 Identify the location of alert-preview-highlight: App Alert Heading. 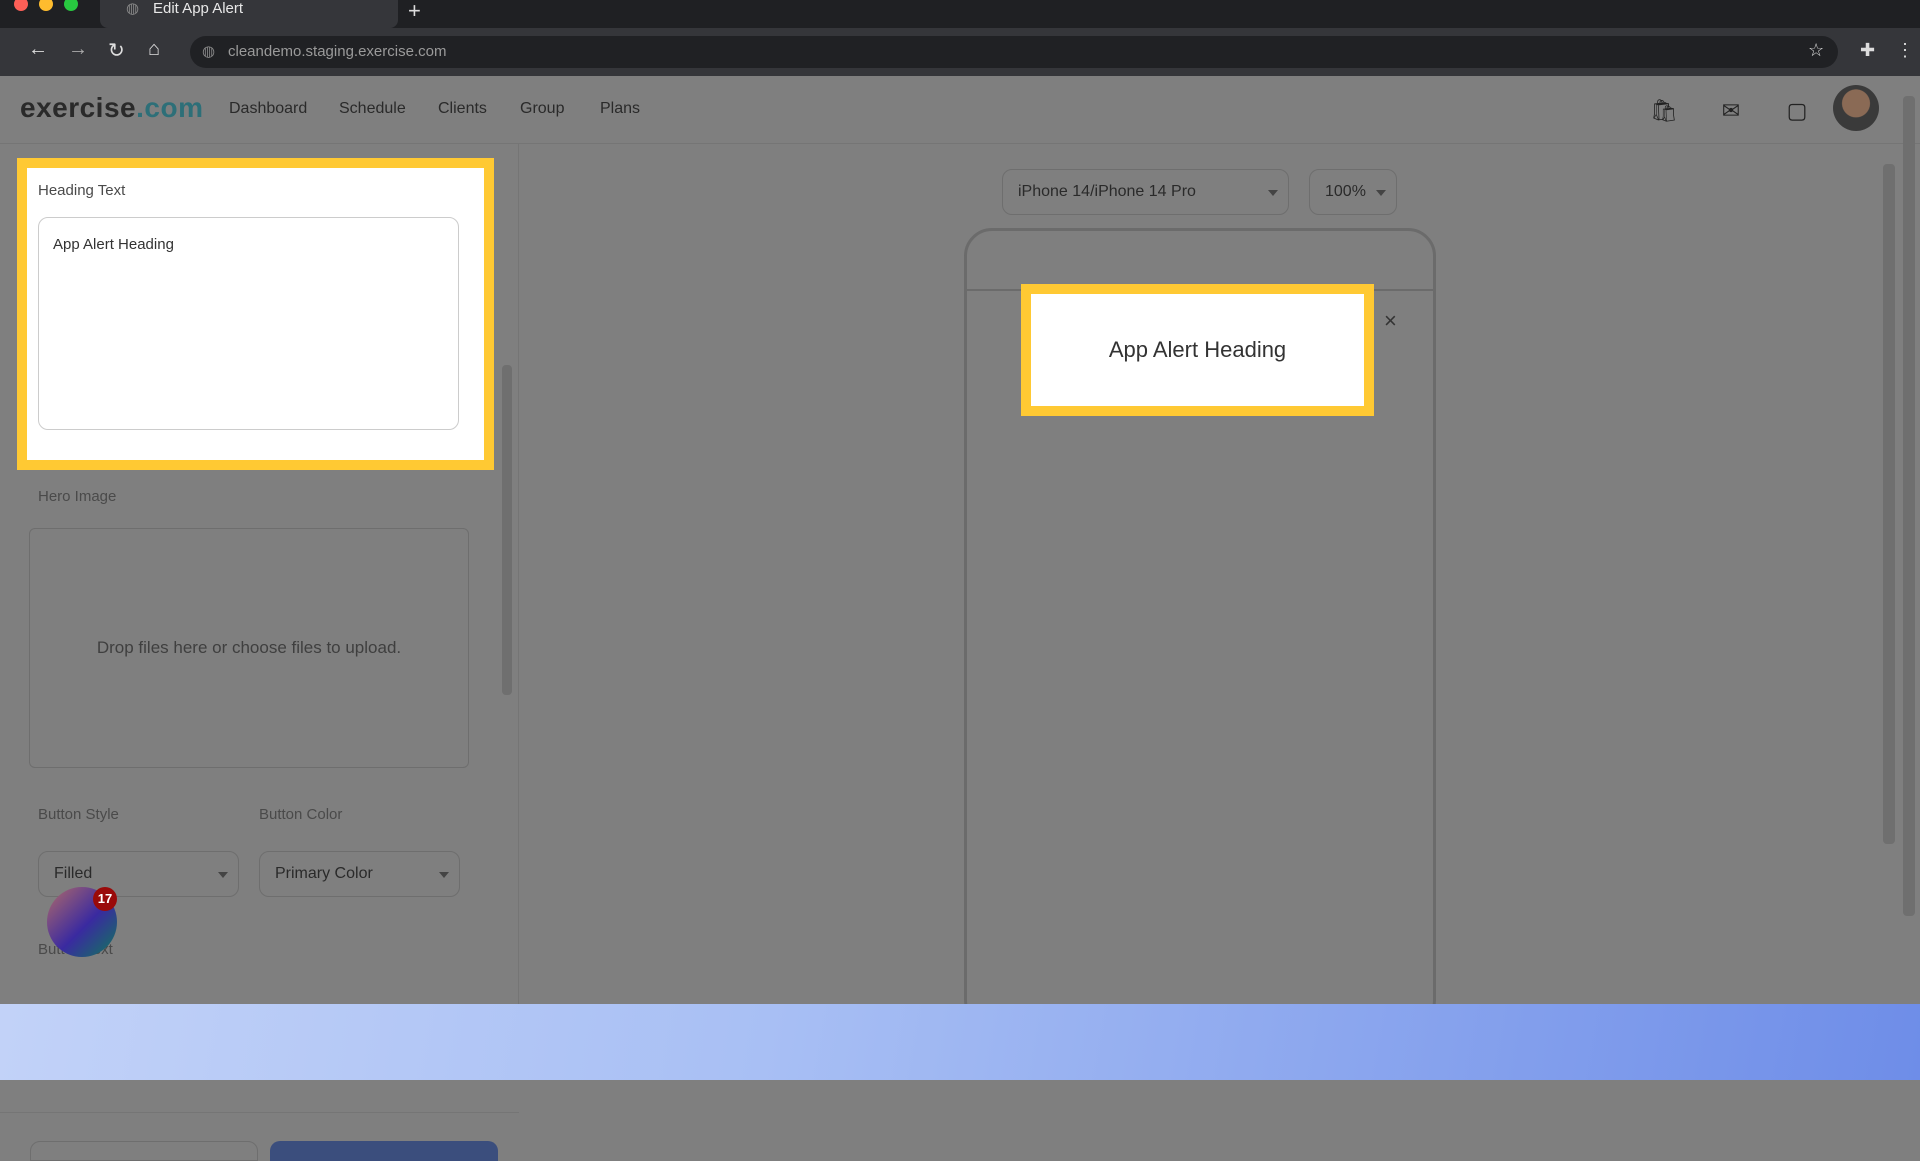
(1197, 350).